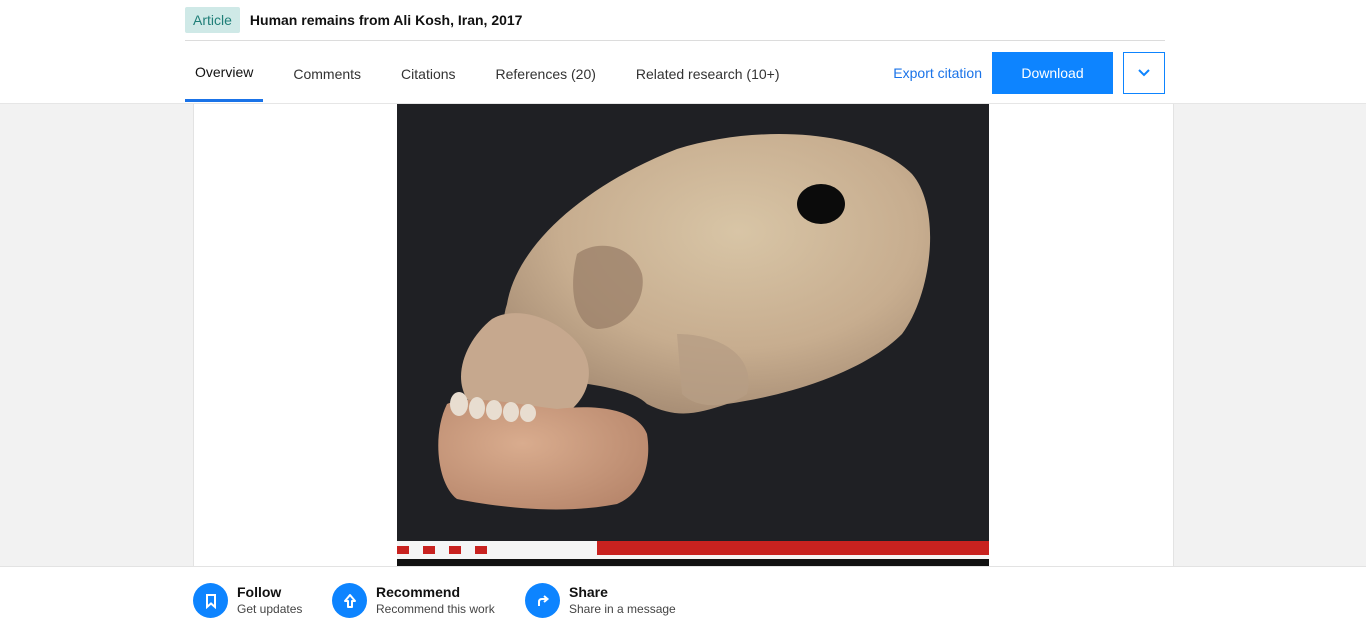 The image size is (1366, 631). I want to click on recommend-subtitle: Recommend this work, so click(435, 609).